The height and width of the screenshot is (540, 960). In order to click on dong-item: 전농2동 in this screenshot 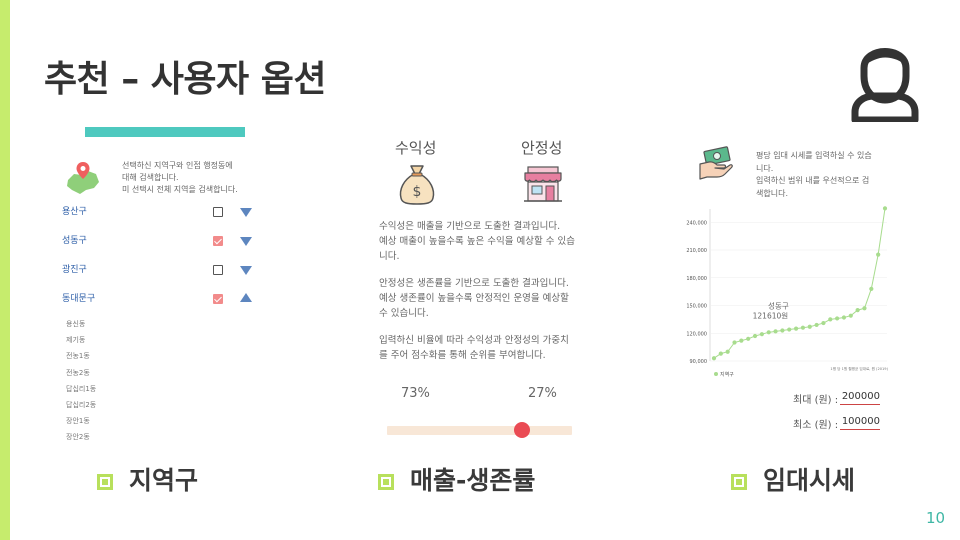, I will do `click(81, 373)`.